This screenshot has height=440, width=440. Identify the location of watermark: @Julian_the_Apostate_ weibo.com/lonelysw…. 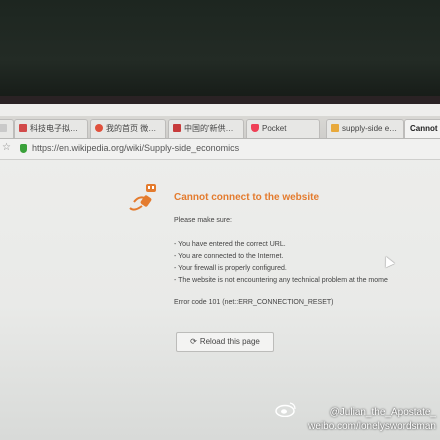
(372, 420).